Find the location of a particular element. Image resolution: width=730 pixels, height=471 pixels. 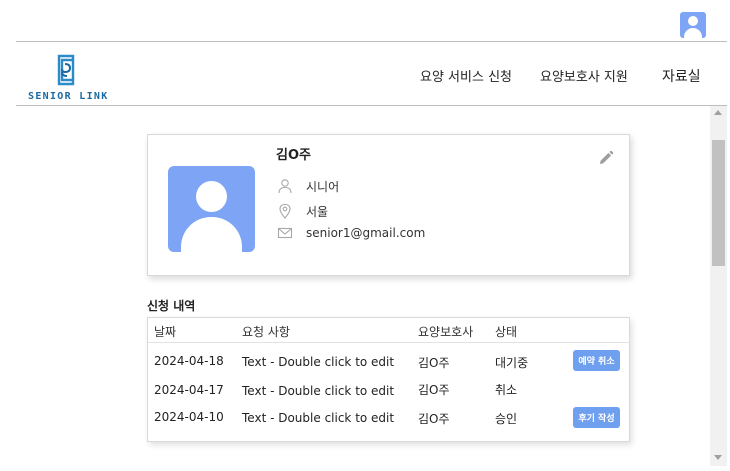

profile-name: 김O주 is located at coordinates (293, 155).